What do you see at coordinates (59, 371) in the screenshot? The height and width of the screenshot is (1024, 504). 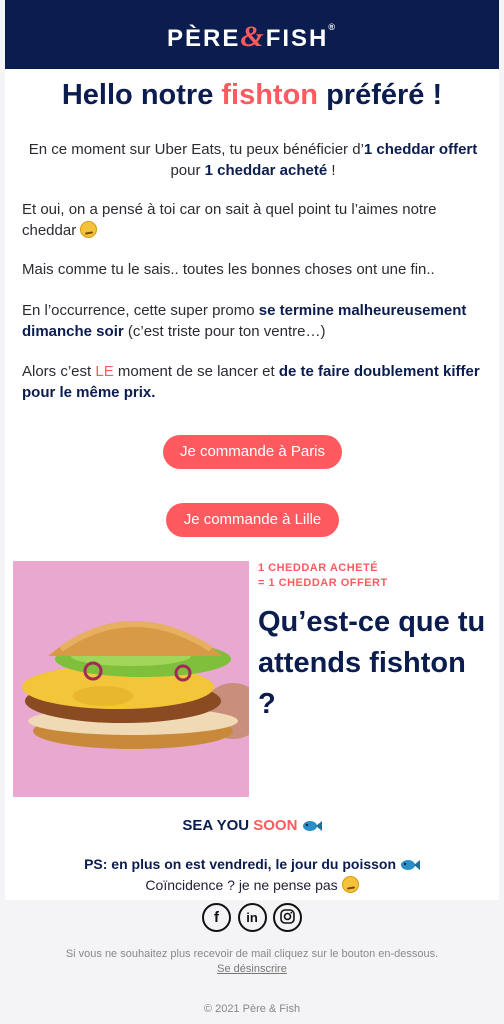 I see `call-text-1: Alors c’est` at bounding box center [59, 371].